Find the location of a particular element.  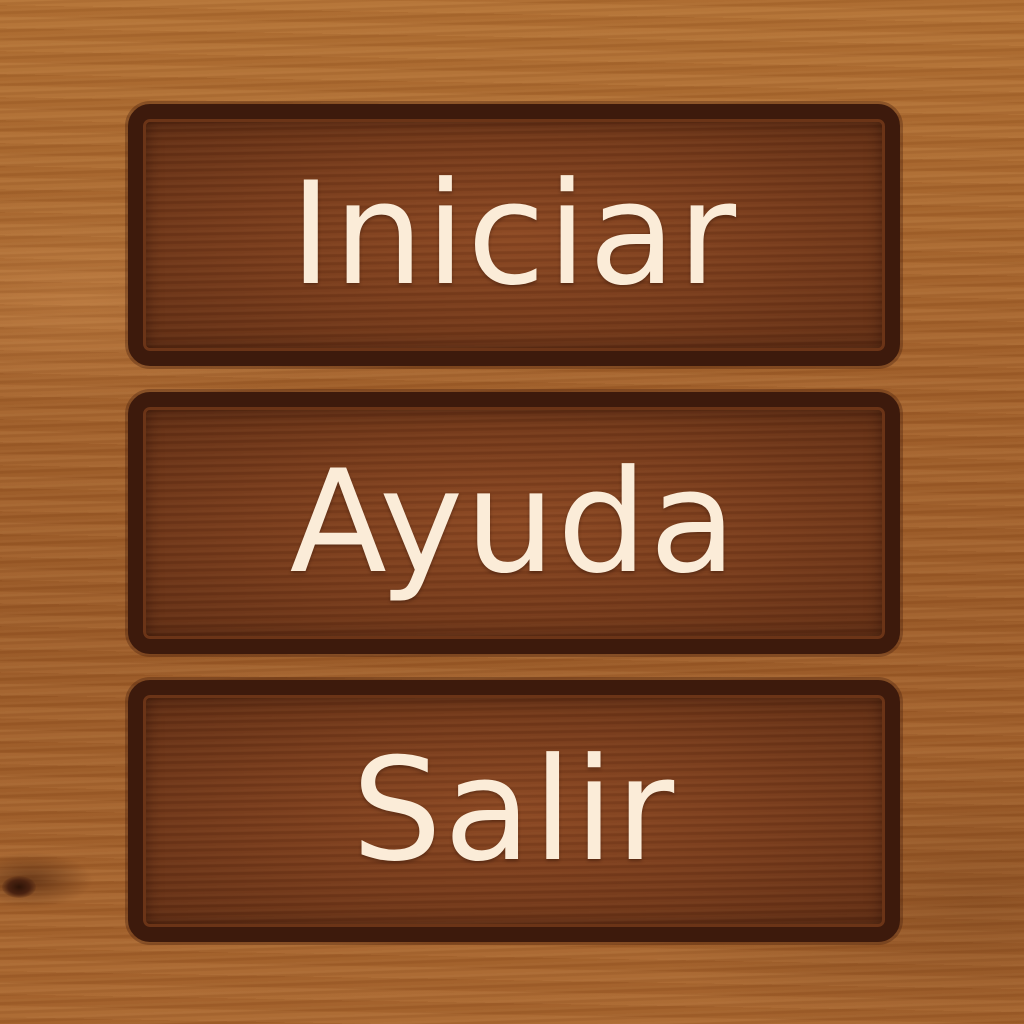

help-button-label: Ayuda is located at coordinates (514, 522).